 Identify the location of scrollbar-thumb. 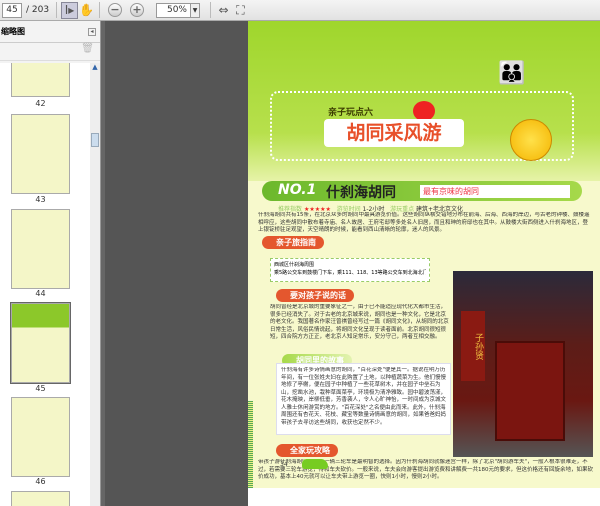
(95, 140).